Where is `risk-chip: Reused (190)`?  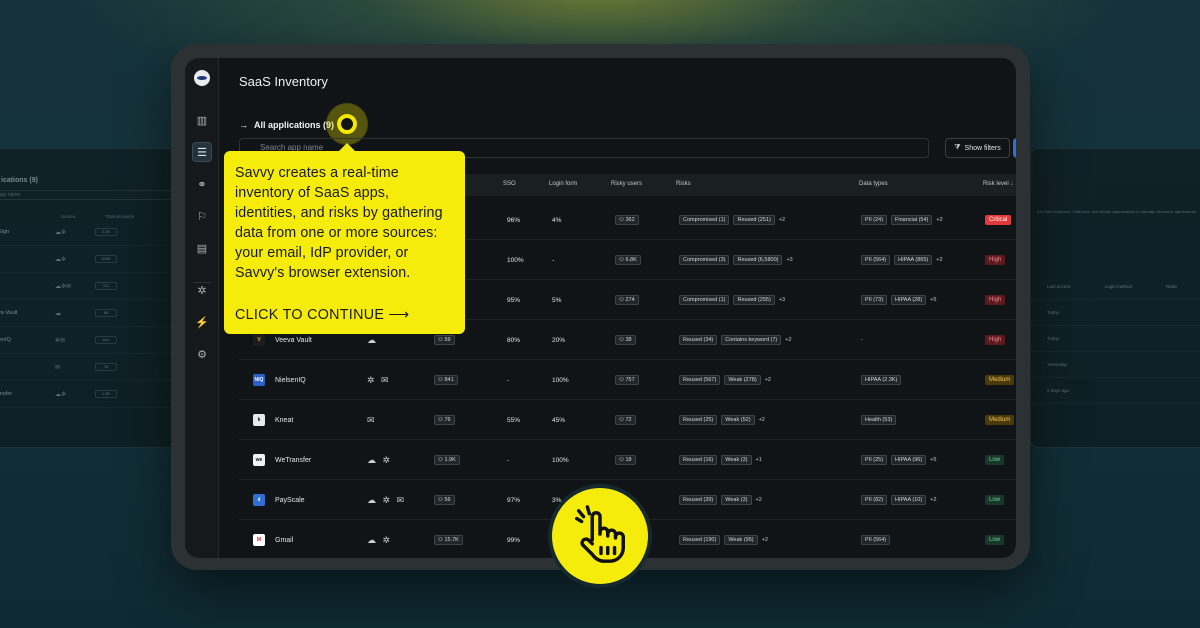
risk-chip: Reused (190) is located at coordinates (700, 540).